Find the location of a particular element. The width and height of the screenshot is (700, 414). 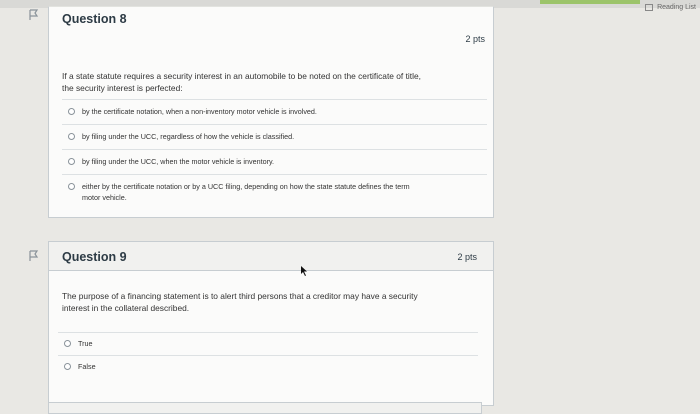

next-question-card is located at coordinates (265, 408).